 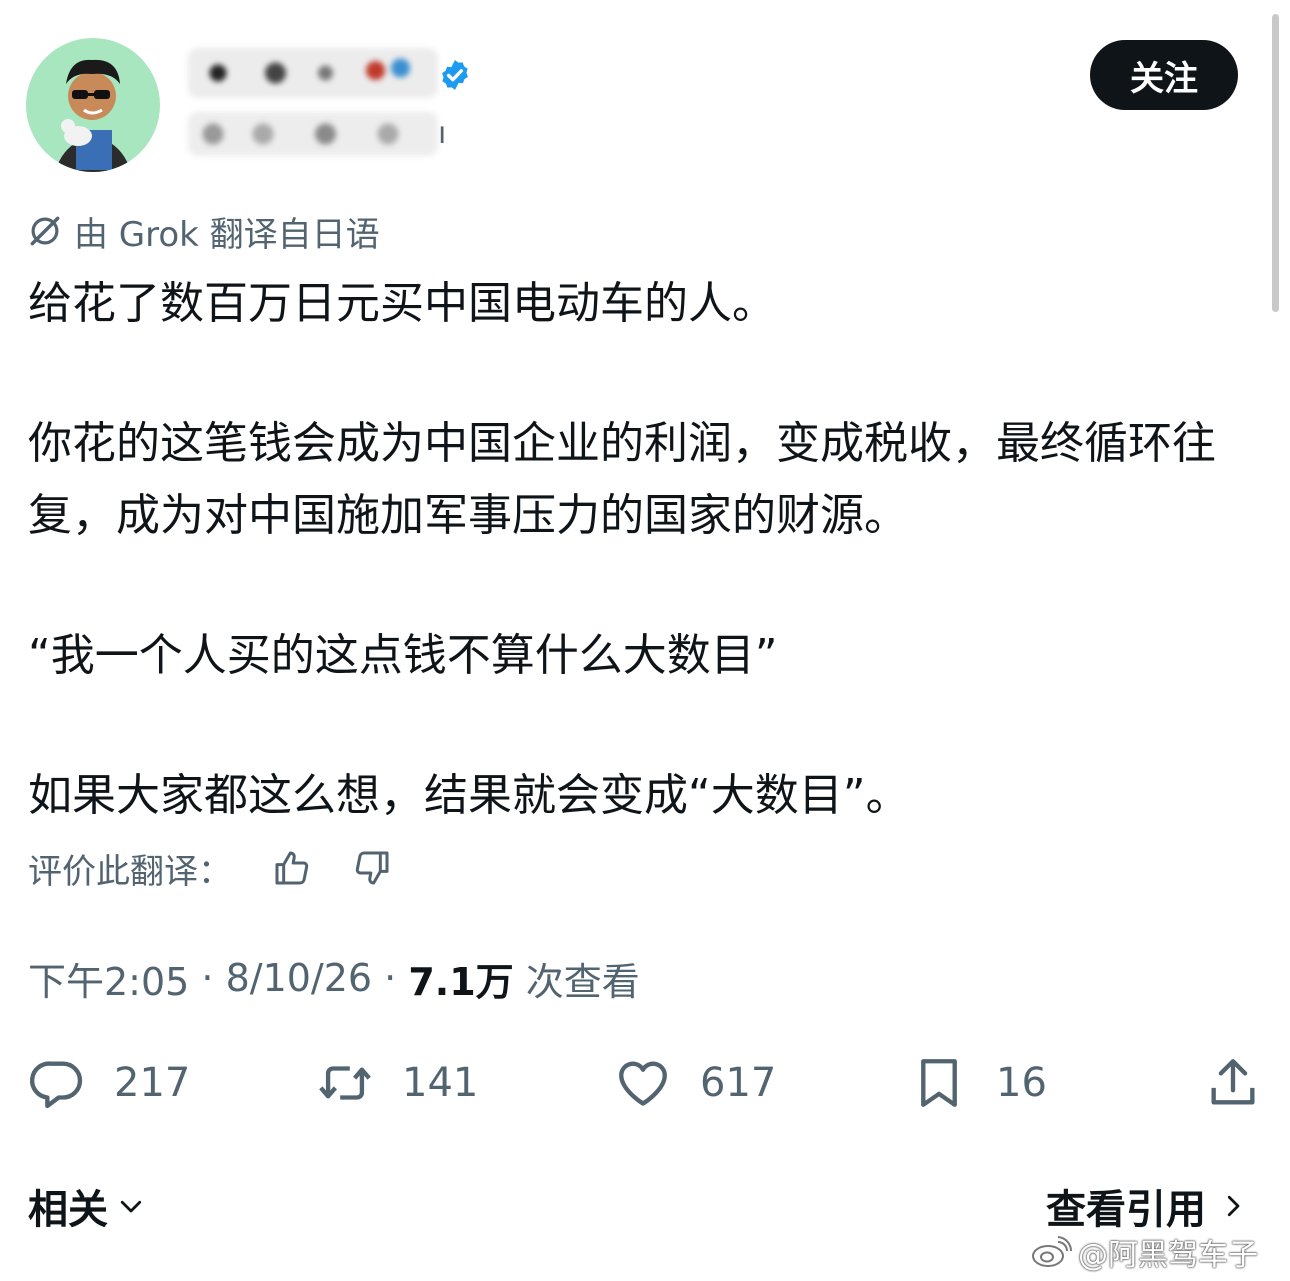 What do you see at coordinates (455, 75) in the screenshot?
I see `verified-badge-icon` at bounding box center [455, 75].